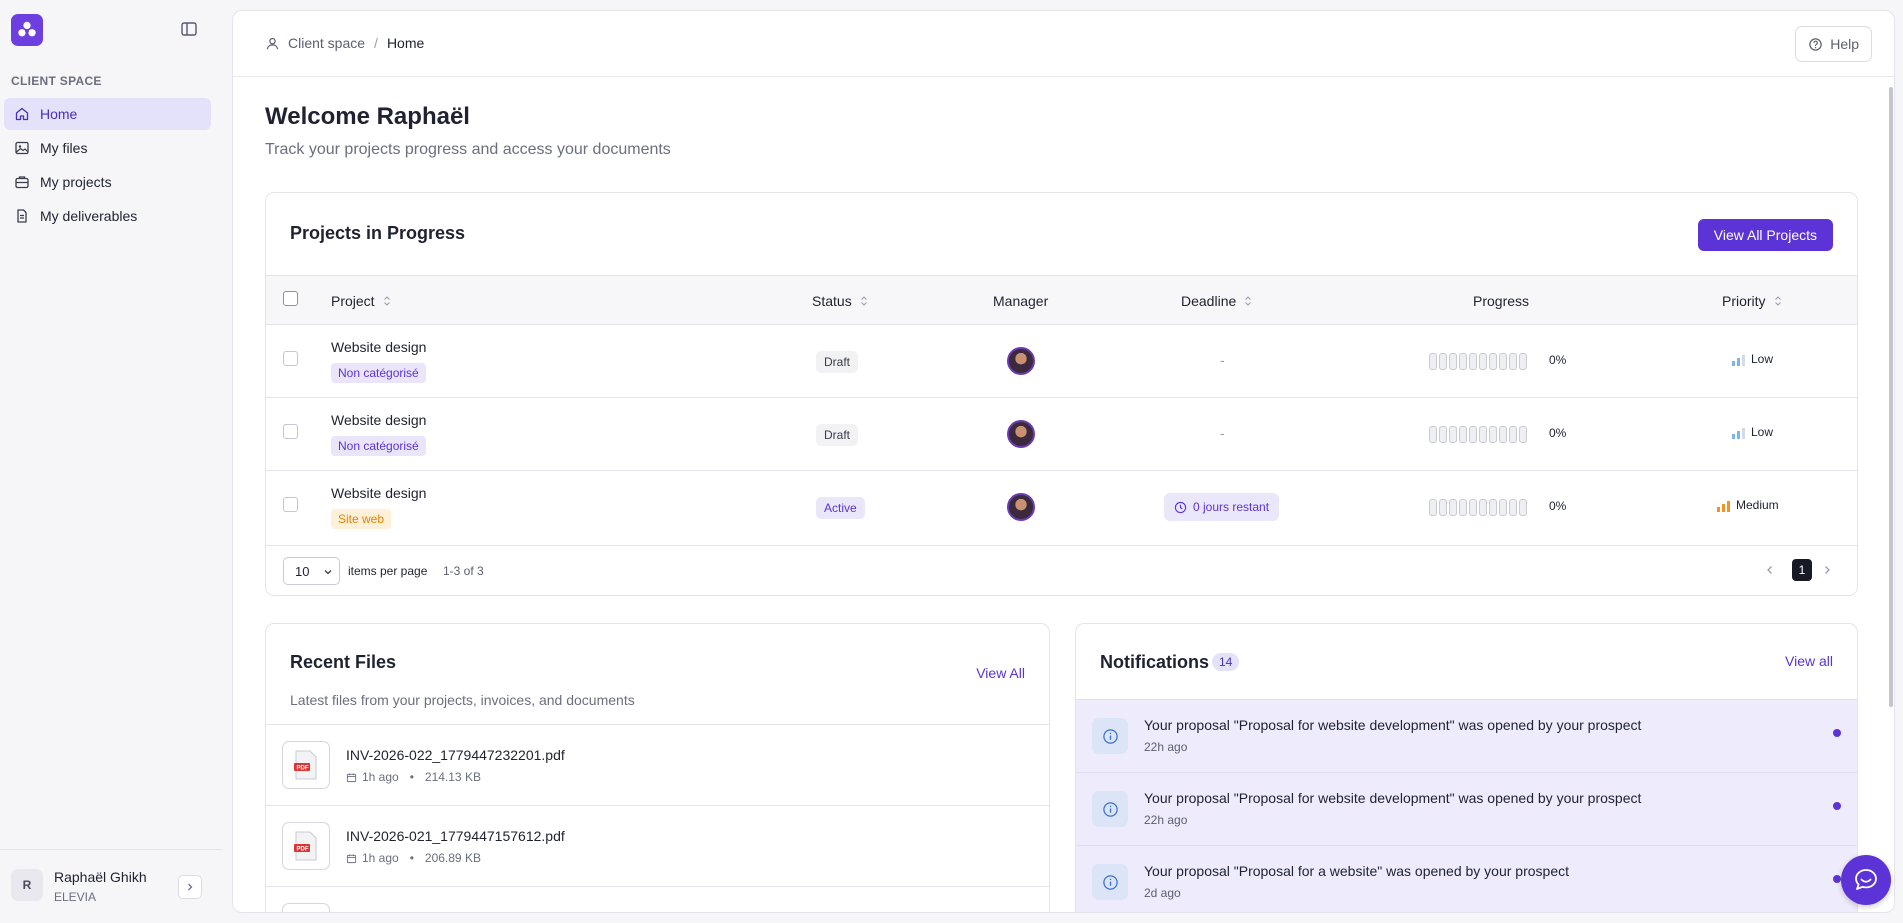 This screenshot has width=1903, height=923. Describe the element at coordinates (56, 81) in the screenshot. I see `section-label: CLIENT SPACE` at that location.